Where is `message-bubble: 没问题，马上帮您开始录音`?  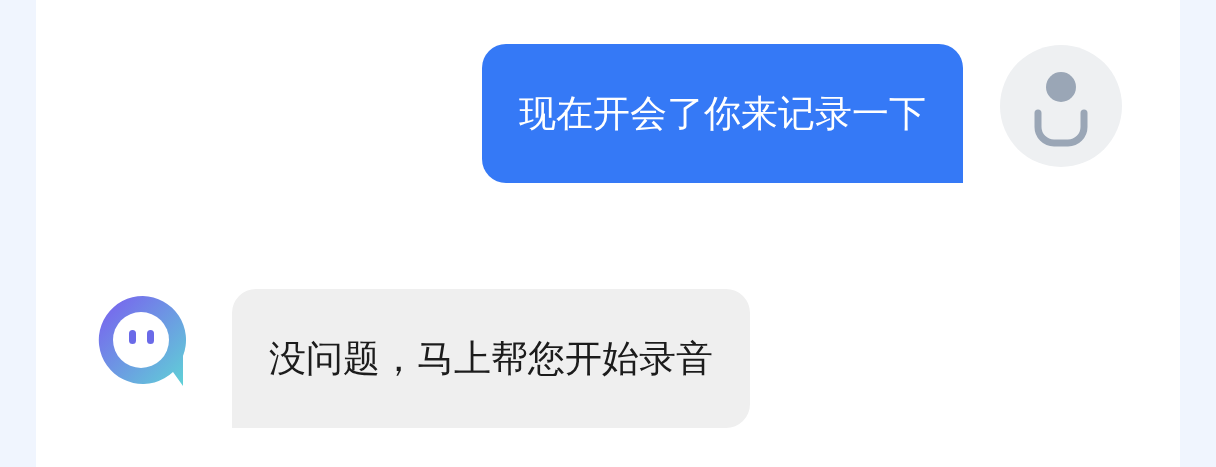
message-bubble: 没问题，马上帮您开始录音 is located at coordinates (491, 358).